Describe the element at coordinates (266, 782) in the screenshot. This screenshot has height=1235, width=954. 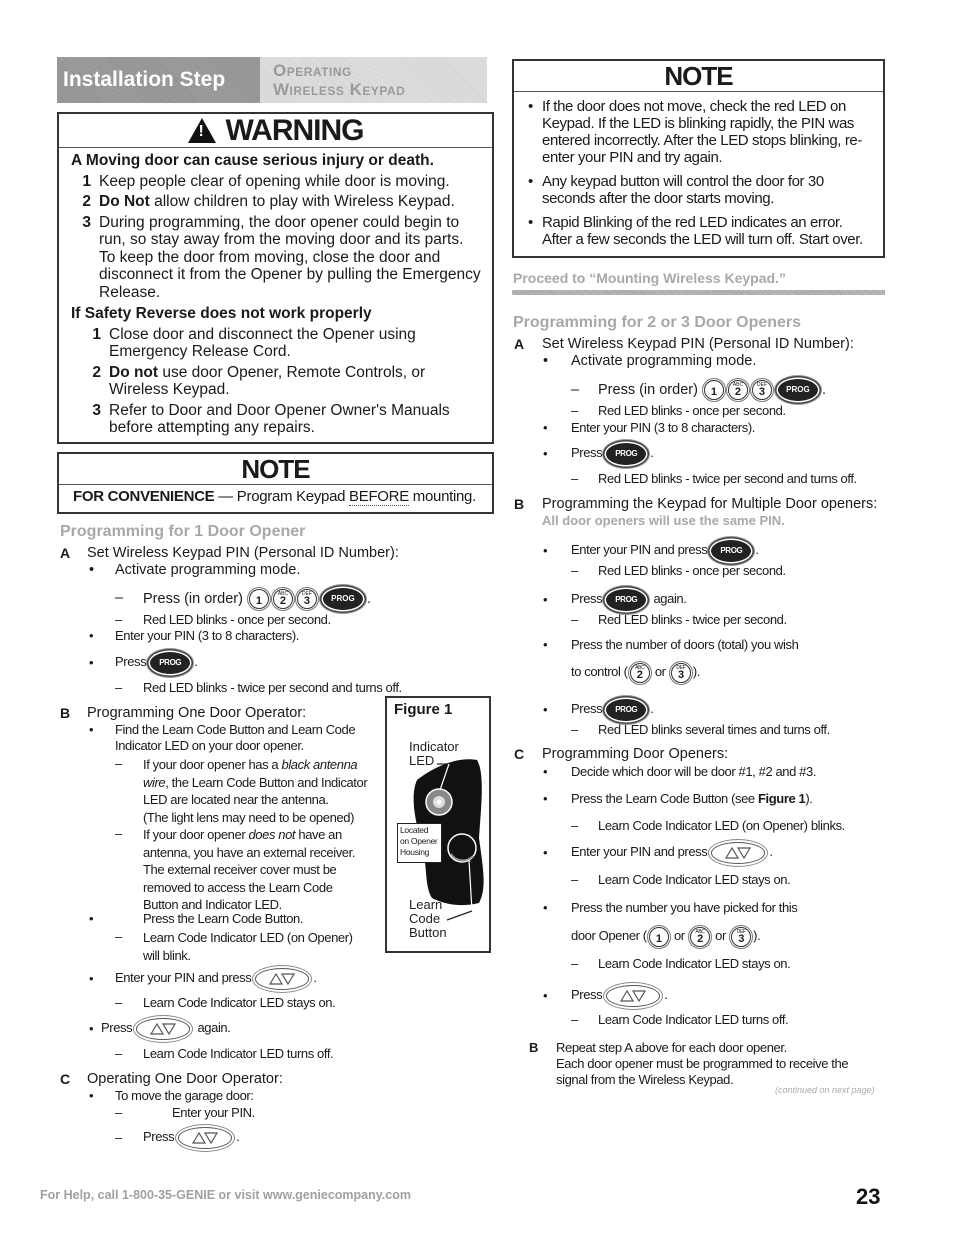
I see `text: , the Learn Code Button and Indicator` at that location.